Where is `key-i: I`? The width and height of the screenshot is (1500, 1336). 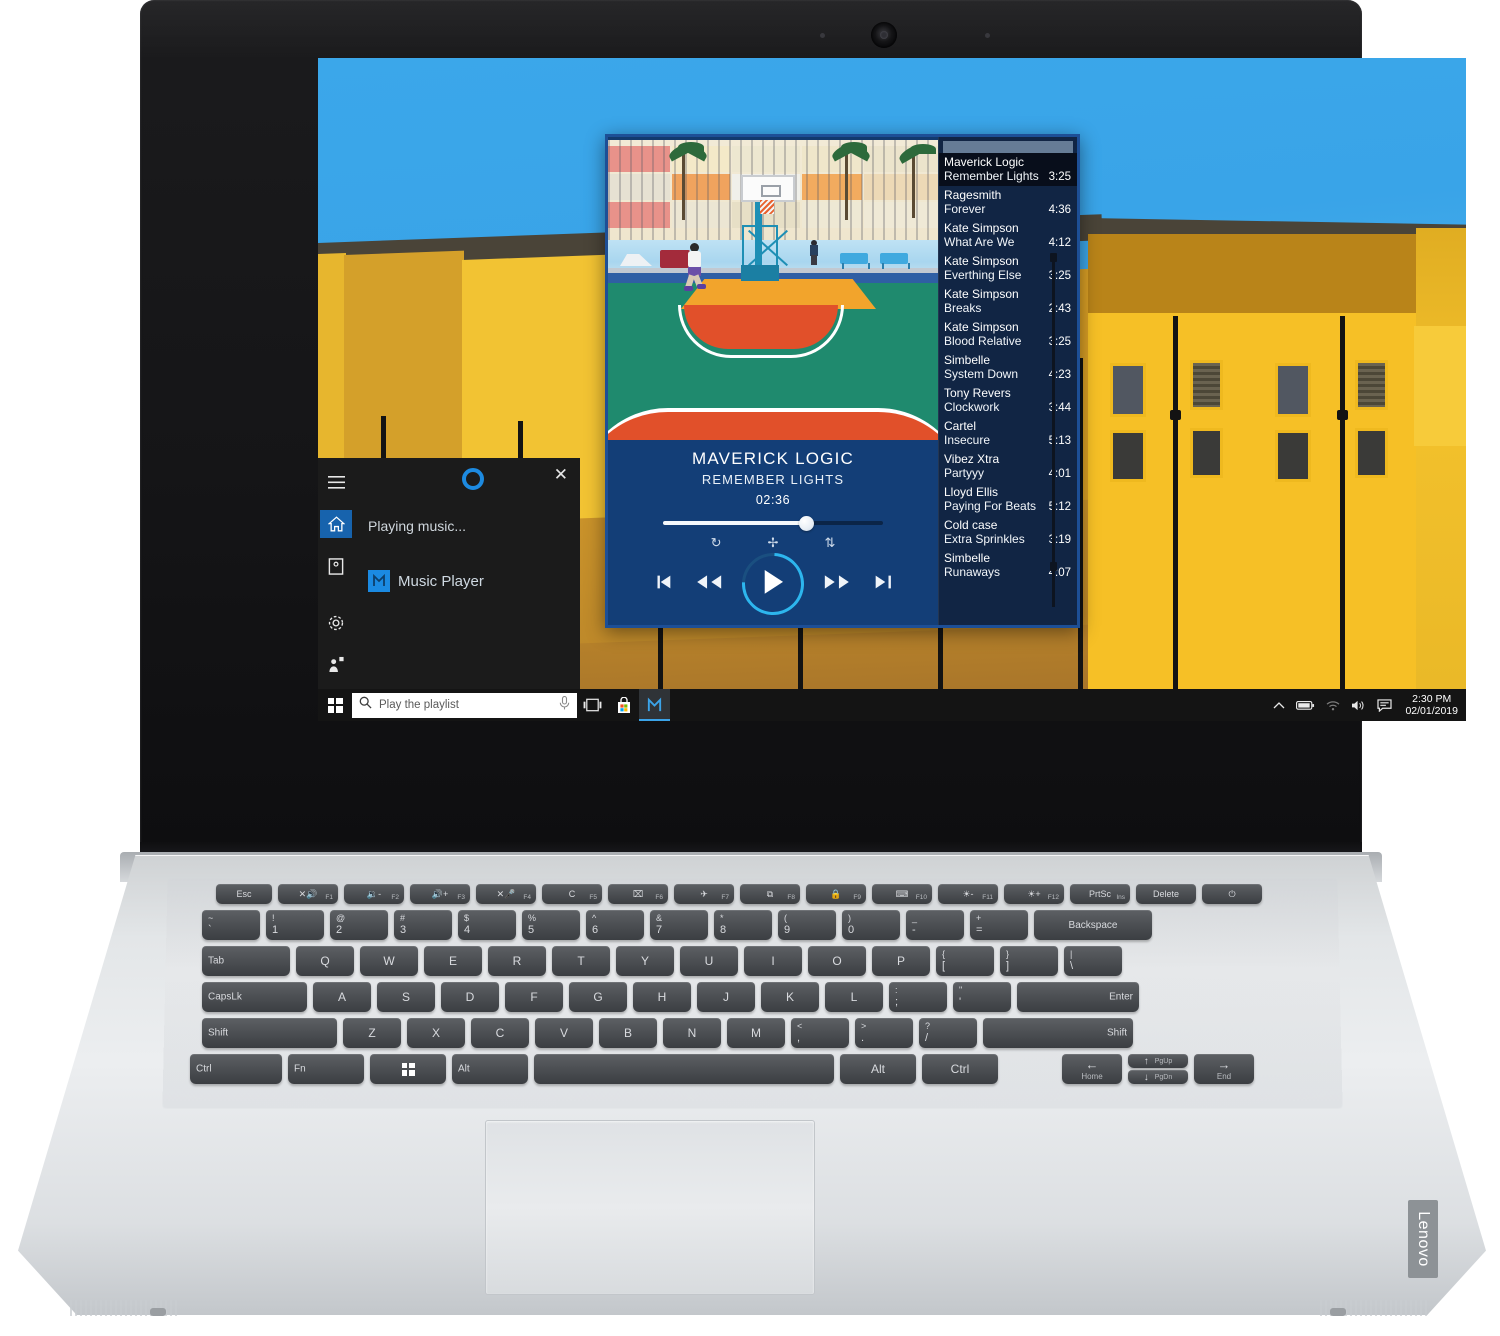 key-i: I is located at coordinates (773, 961).